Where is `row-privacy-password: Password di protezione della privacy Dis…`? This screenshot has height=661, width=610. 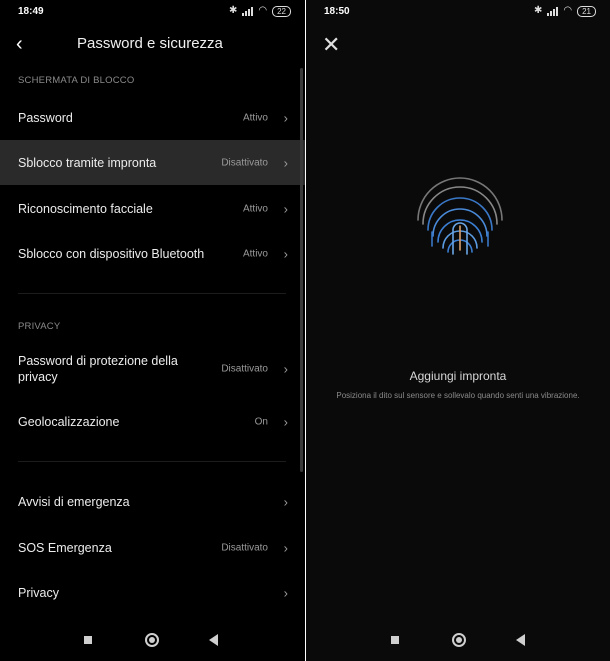 row-privacy-password: Password di protezione della privacy Dis… is located at coordinates (152, 369).